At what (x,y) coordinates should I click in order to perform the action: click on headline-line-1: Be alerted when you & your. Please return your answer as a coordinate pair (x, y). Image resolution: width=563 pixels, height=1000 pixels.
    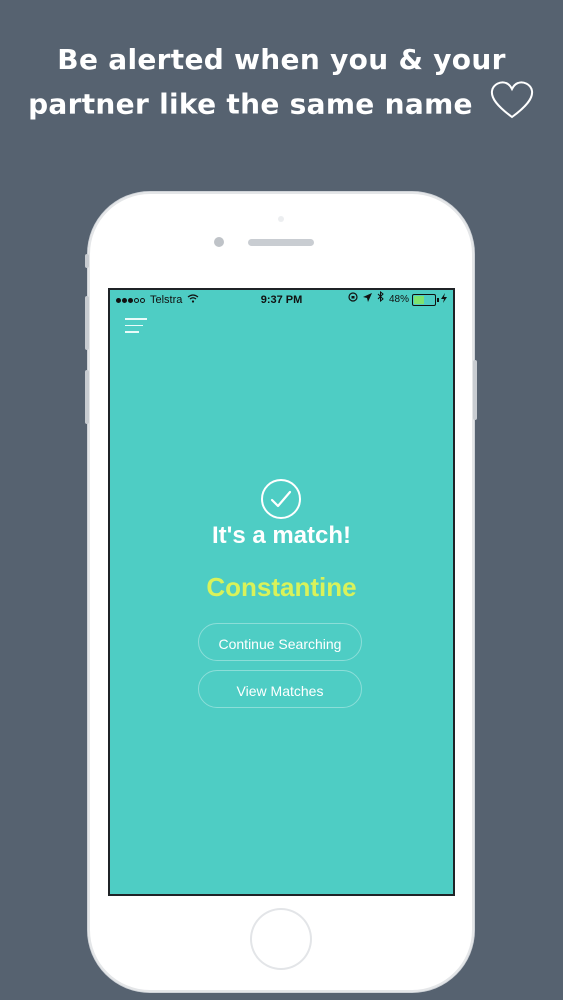
    Looking at the image, I should click on (281, 59).